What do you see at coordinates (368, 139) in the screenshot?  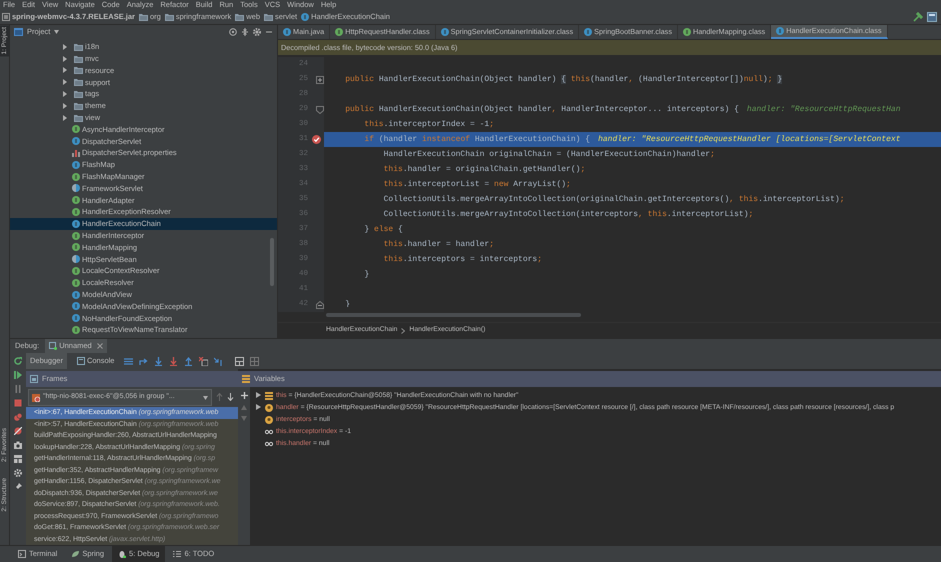 I see `code-token: if` at bounding box center [368, 139].